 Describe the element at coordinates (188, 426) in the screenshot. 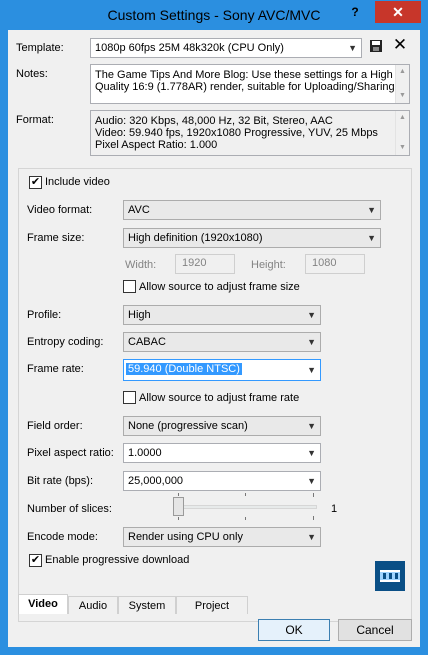

I see `field-order-value: None (progressive scan)` at that location.